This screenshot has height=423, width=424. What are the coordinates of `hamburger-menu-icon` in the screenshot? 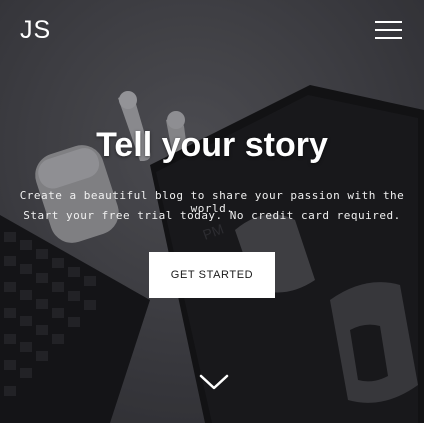 It's located at (388, 31).